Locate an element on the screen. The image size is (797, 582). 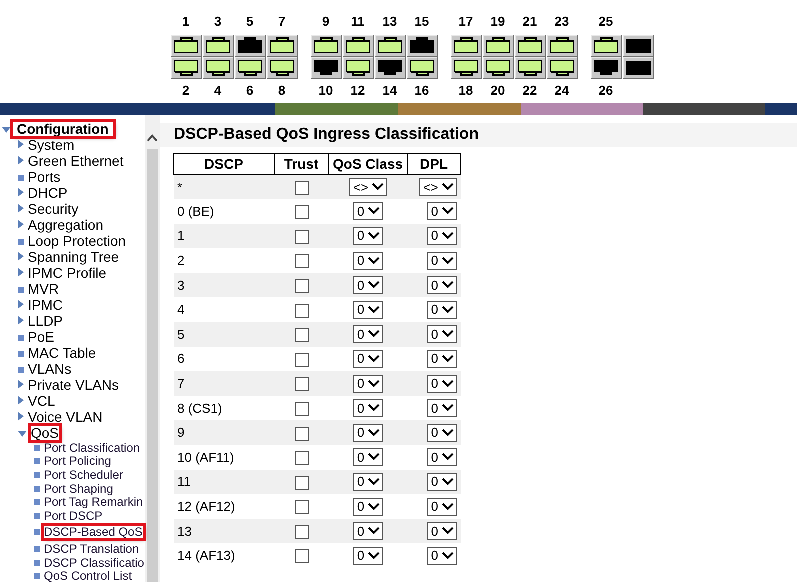
menu-item: Loop Protection is located at coordinates (77, 241).